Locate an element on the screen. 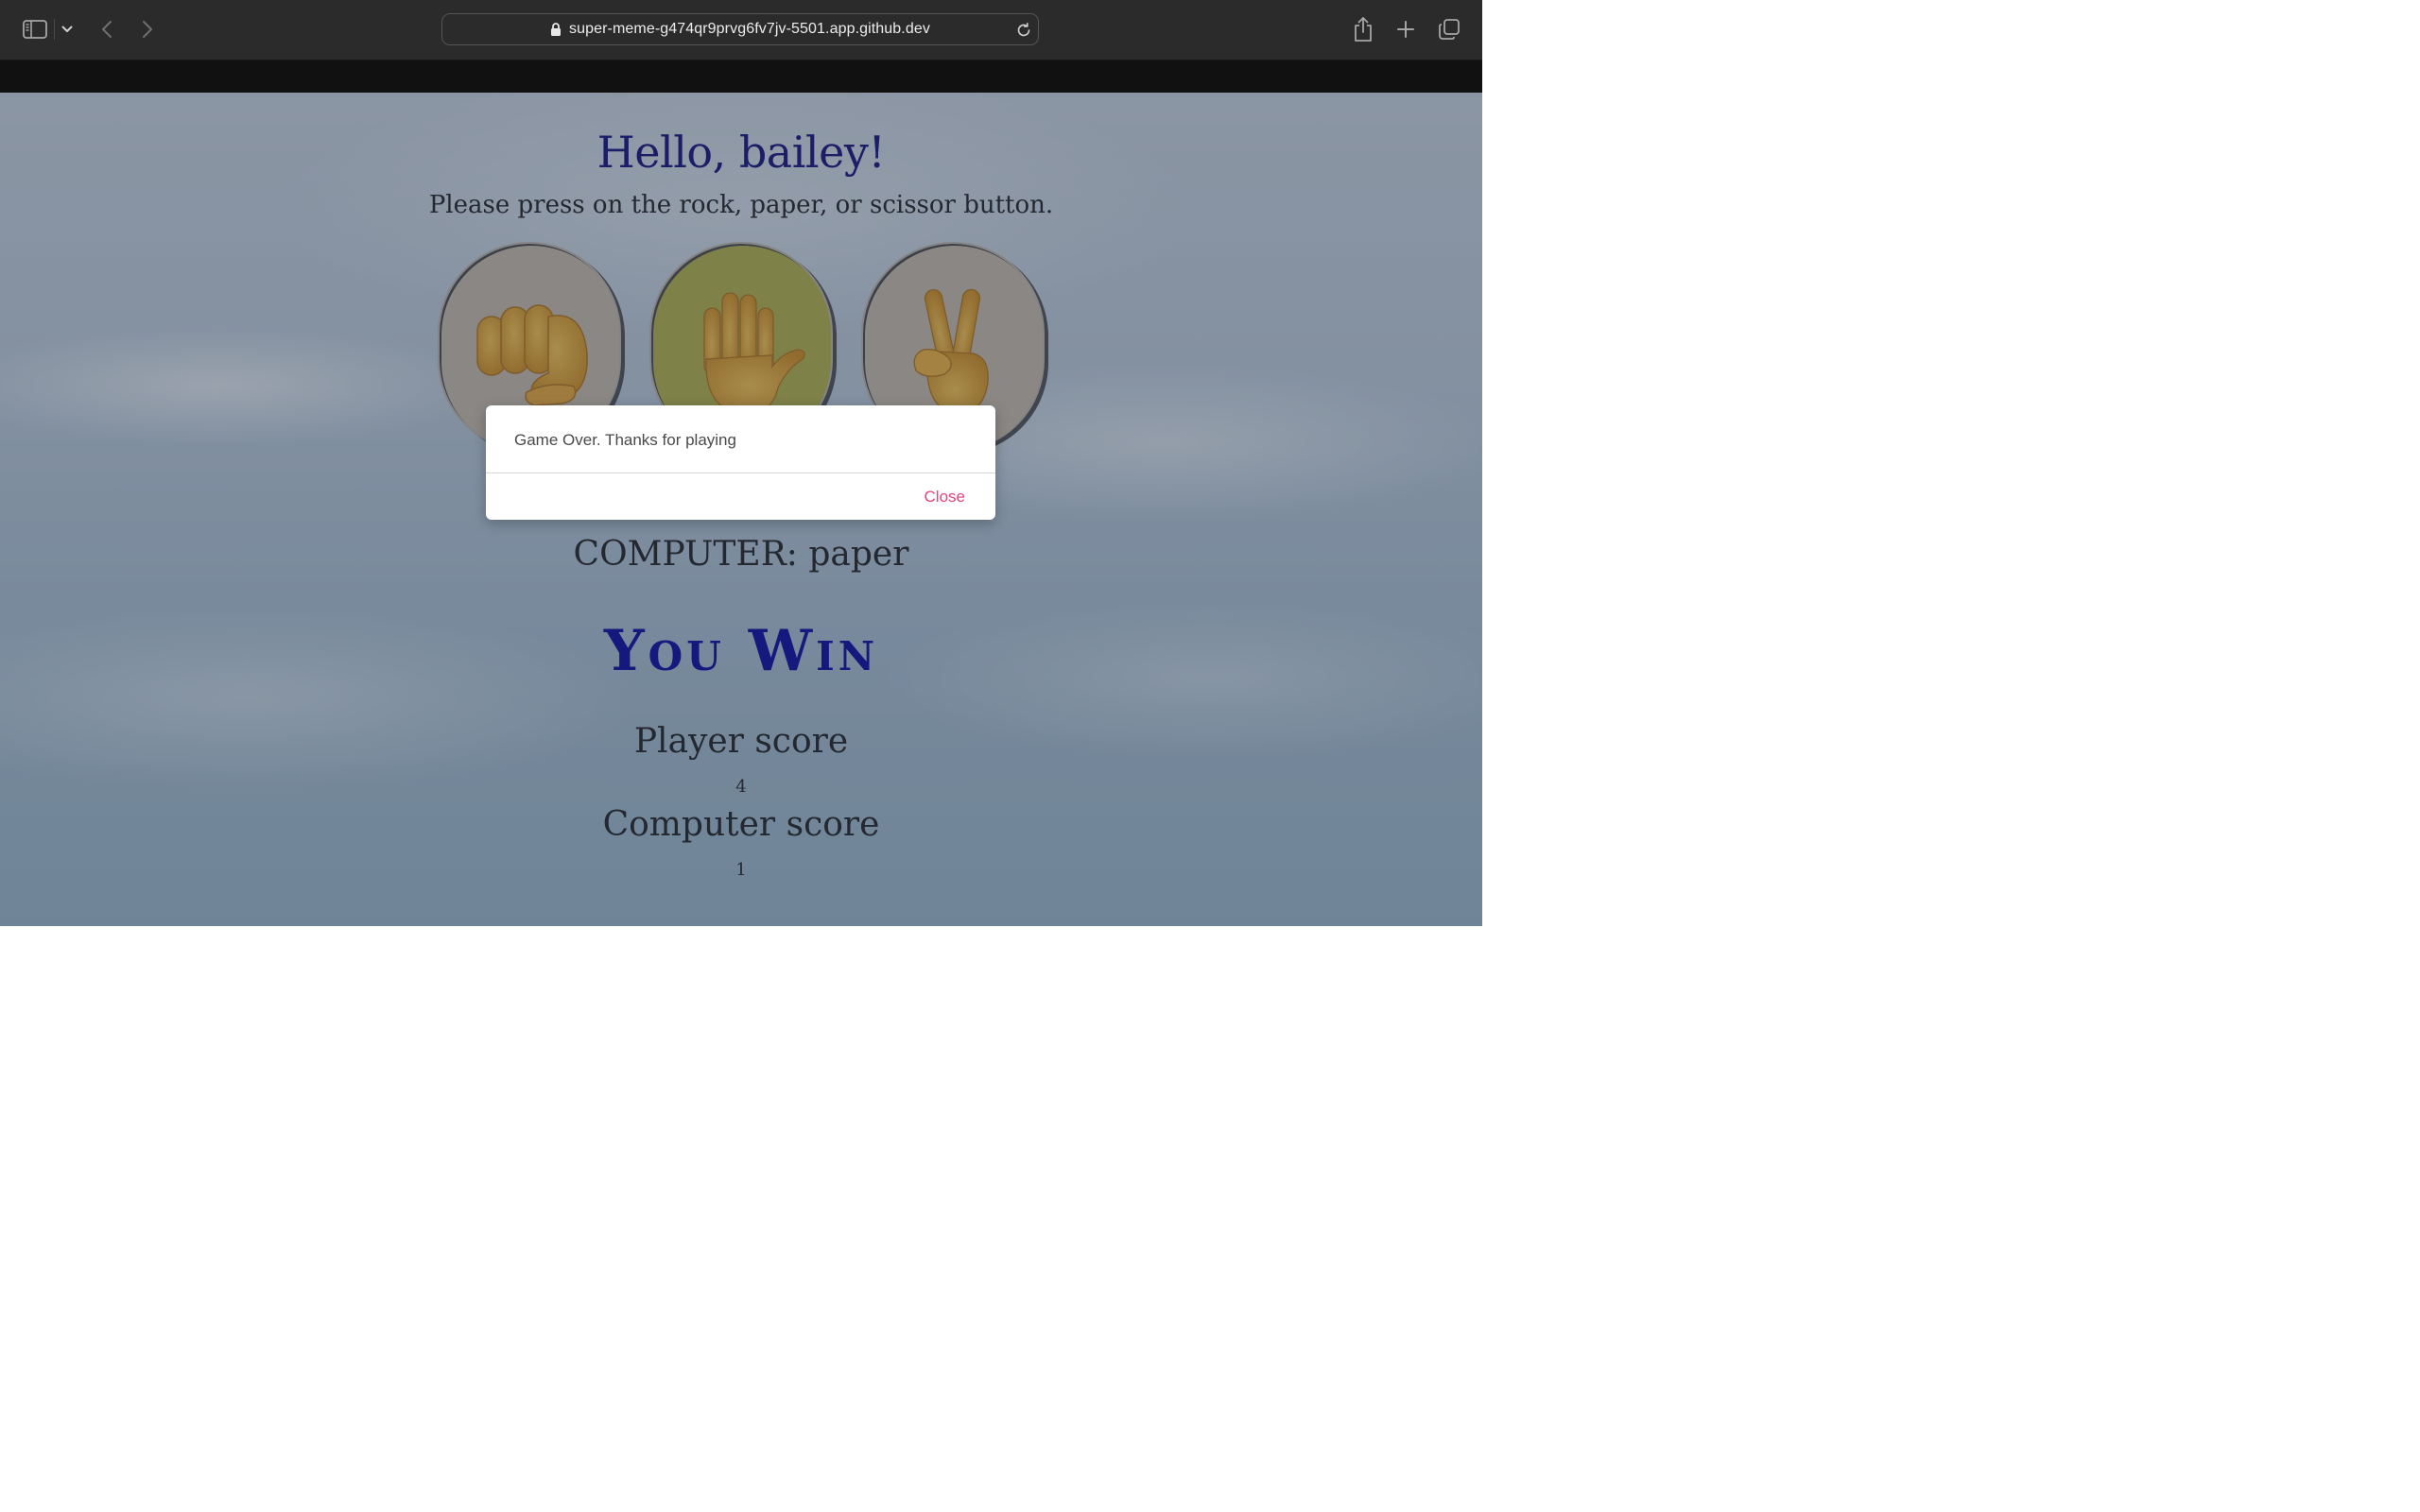  chevron-left-icon is located at coordinates (107, 29).